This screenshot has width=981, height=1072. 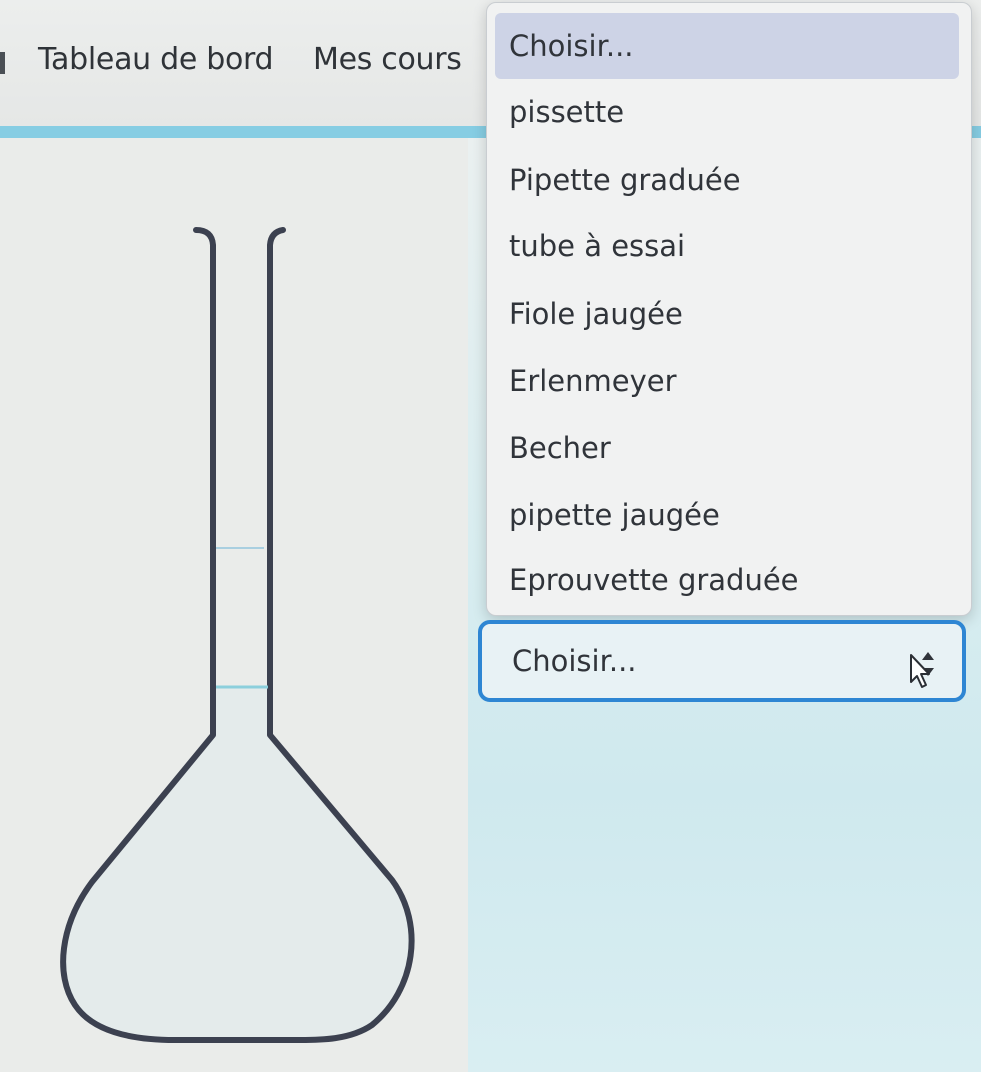 I want to click on dropdown-option-graduated-pipette: Pipette graduée, so click(x=727, y=180).